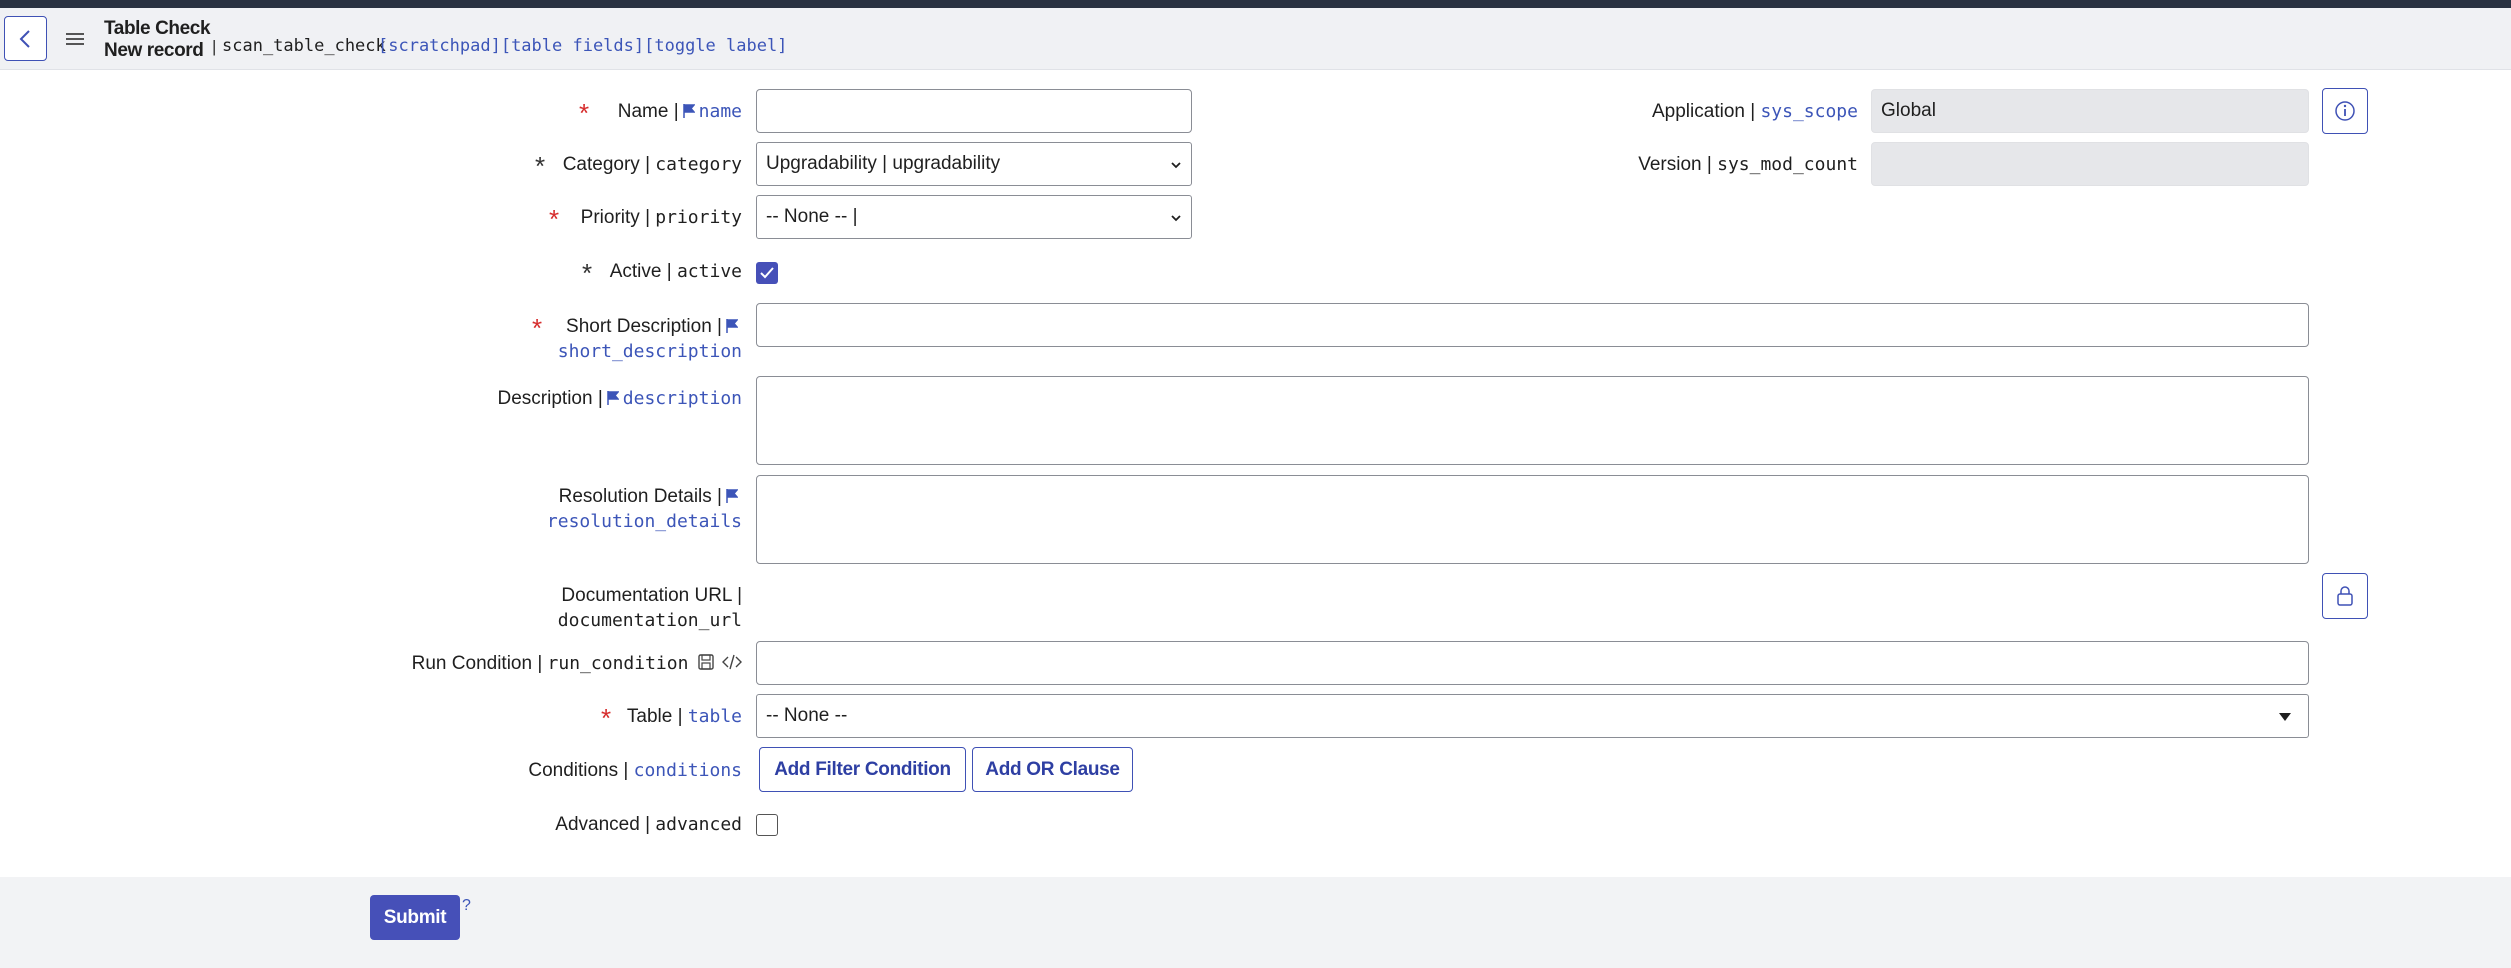  I want to click on description-label: Description | description, so click(619, 398).